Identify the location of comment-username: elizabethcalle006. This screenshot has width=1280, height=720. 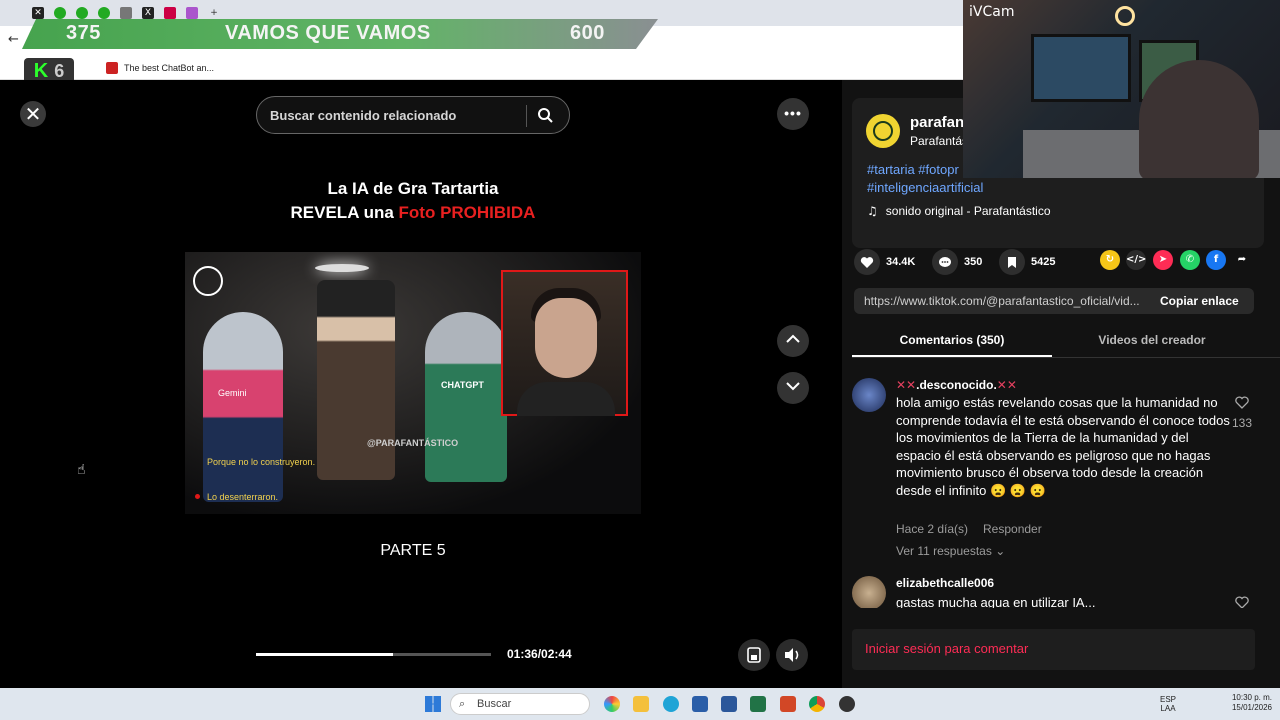
(945, 583).